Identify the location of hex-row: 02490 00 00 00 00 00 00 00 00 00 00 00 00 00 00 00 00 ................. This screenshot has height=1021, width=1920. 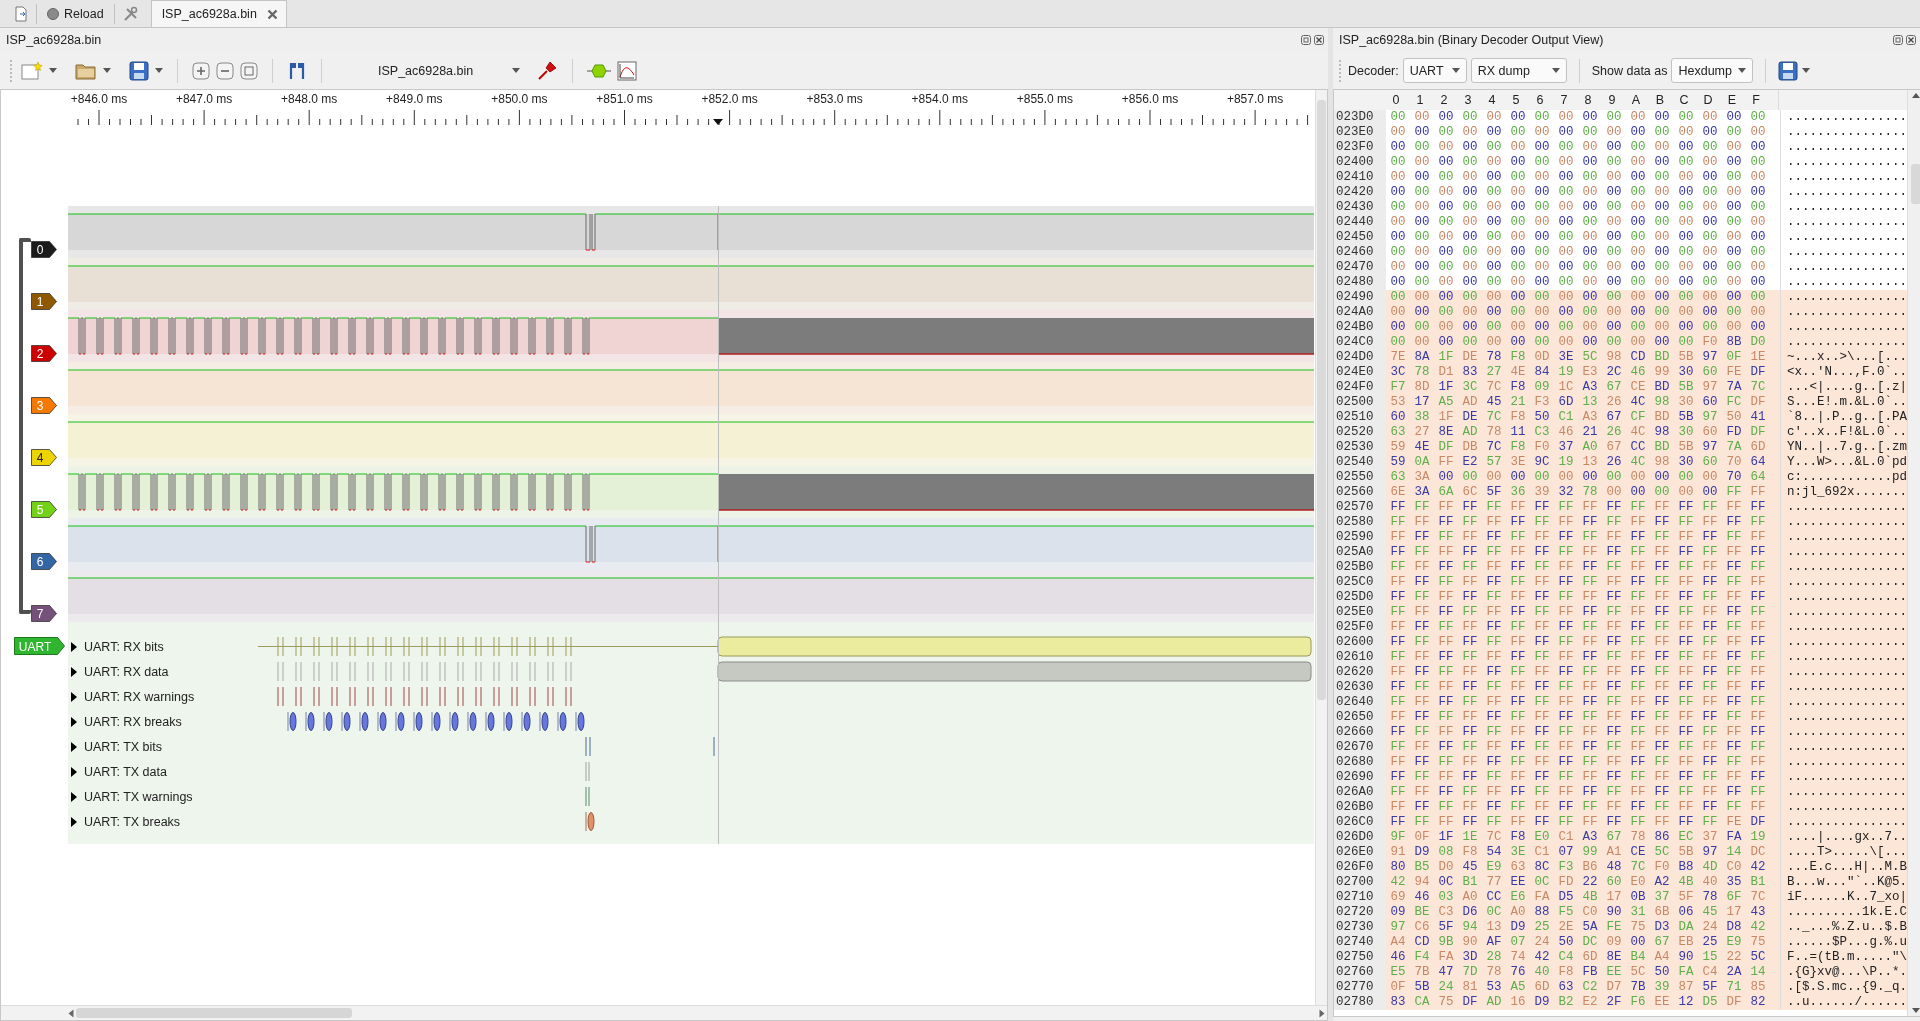
(1621, 297).